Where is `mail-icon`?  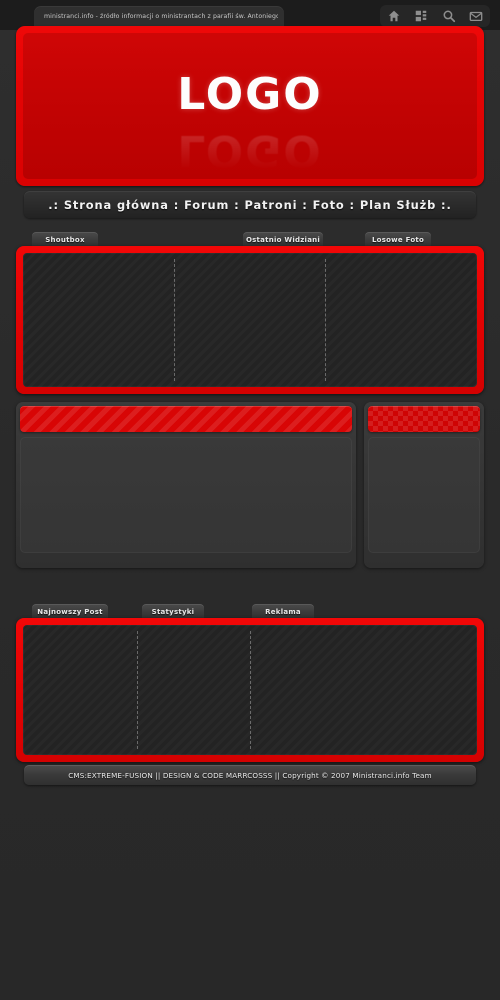 mail-icon is located at coordinates (476, 16).